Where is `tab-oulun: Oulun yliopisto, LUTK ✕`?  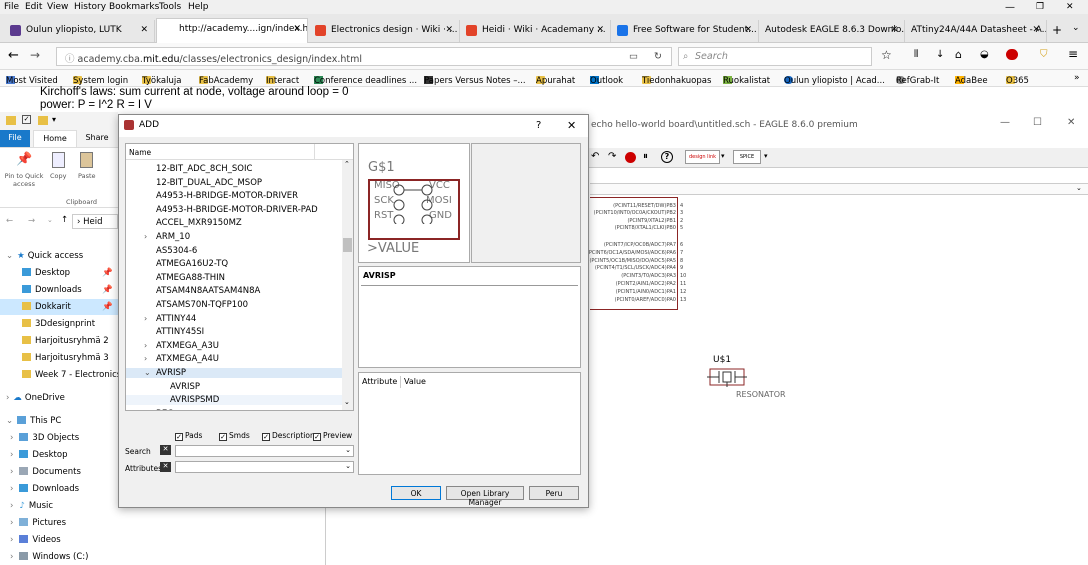 tab-oulun: Oulun yliopisto, LUTK ✕ is located at coordinates (79, 31).